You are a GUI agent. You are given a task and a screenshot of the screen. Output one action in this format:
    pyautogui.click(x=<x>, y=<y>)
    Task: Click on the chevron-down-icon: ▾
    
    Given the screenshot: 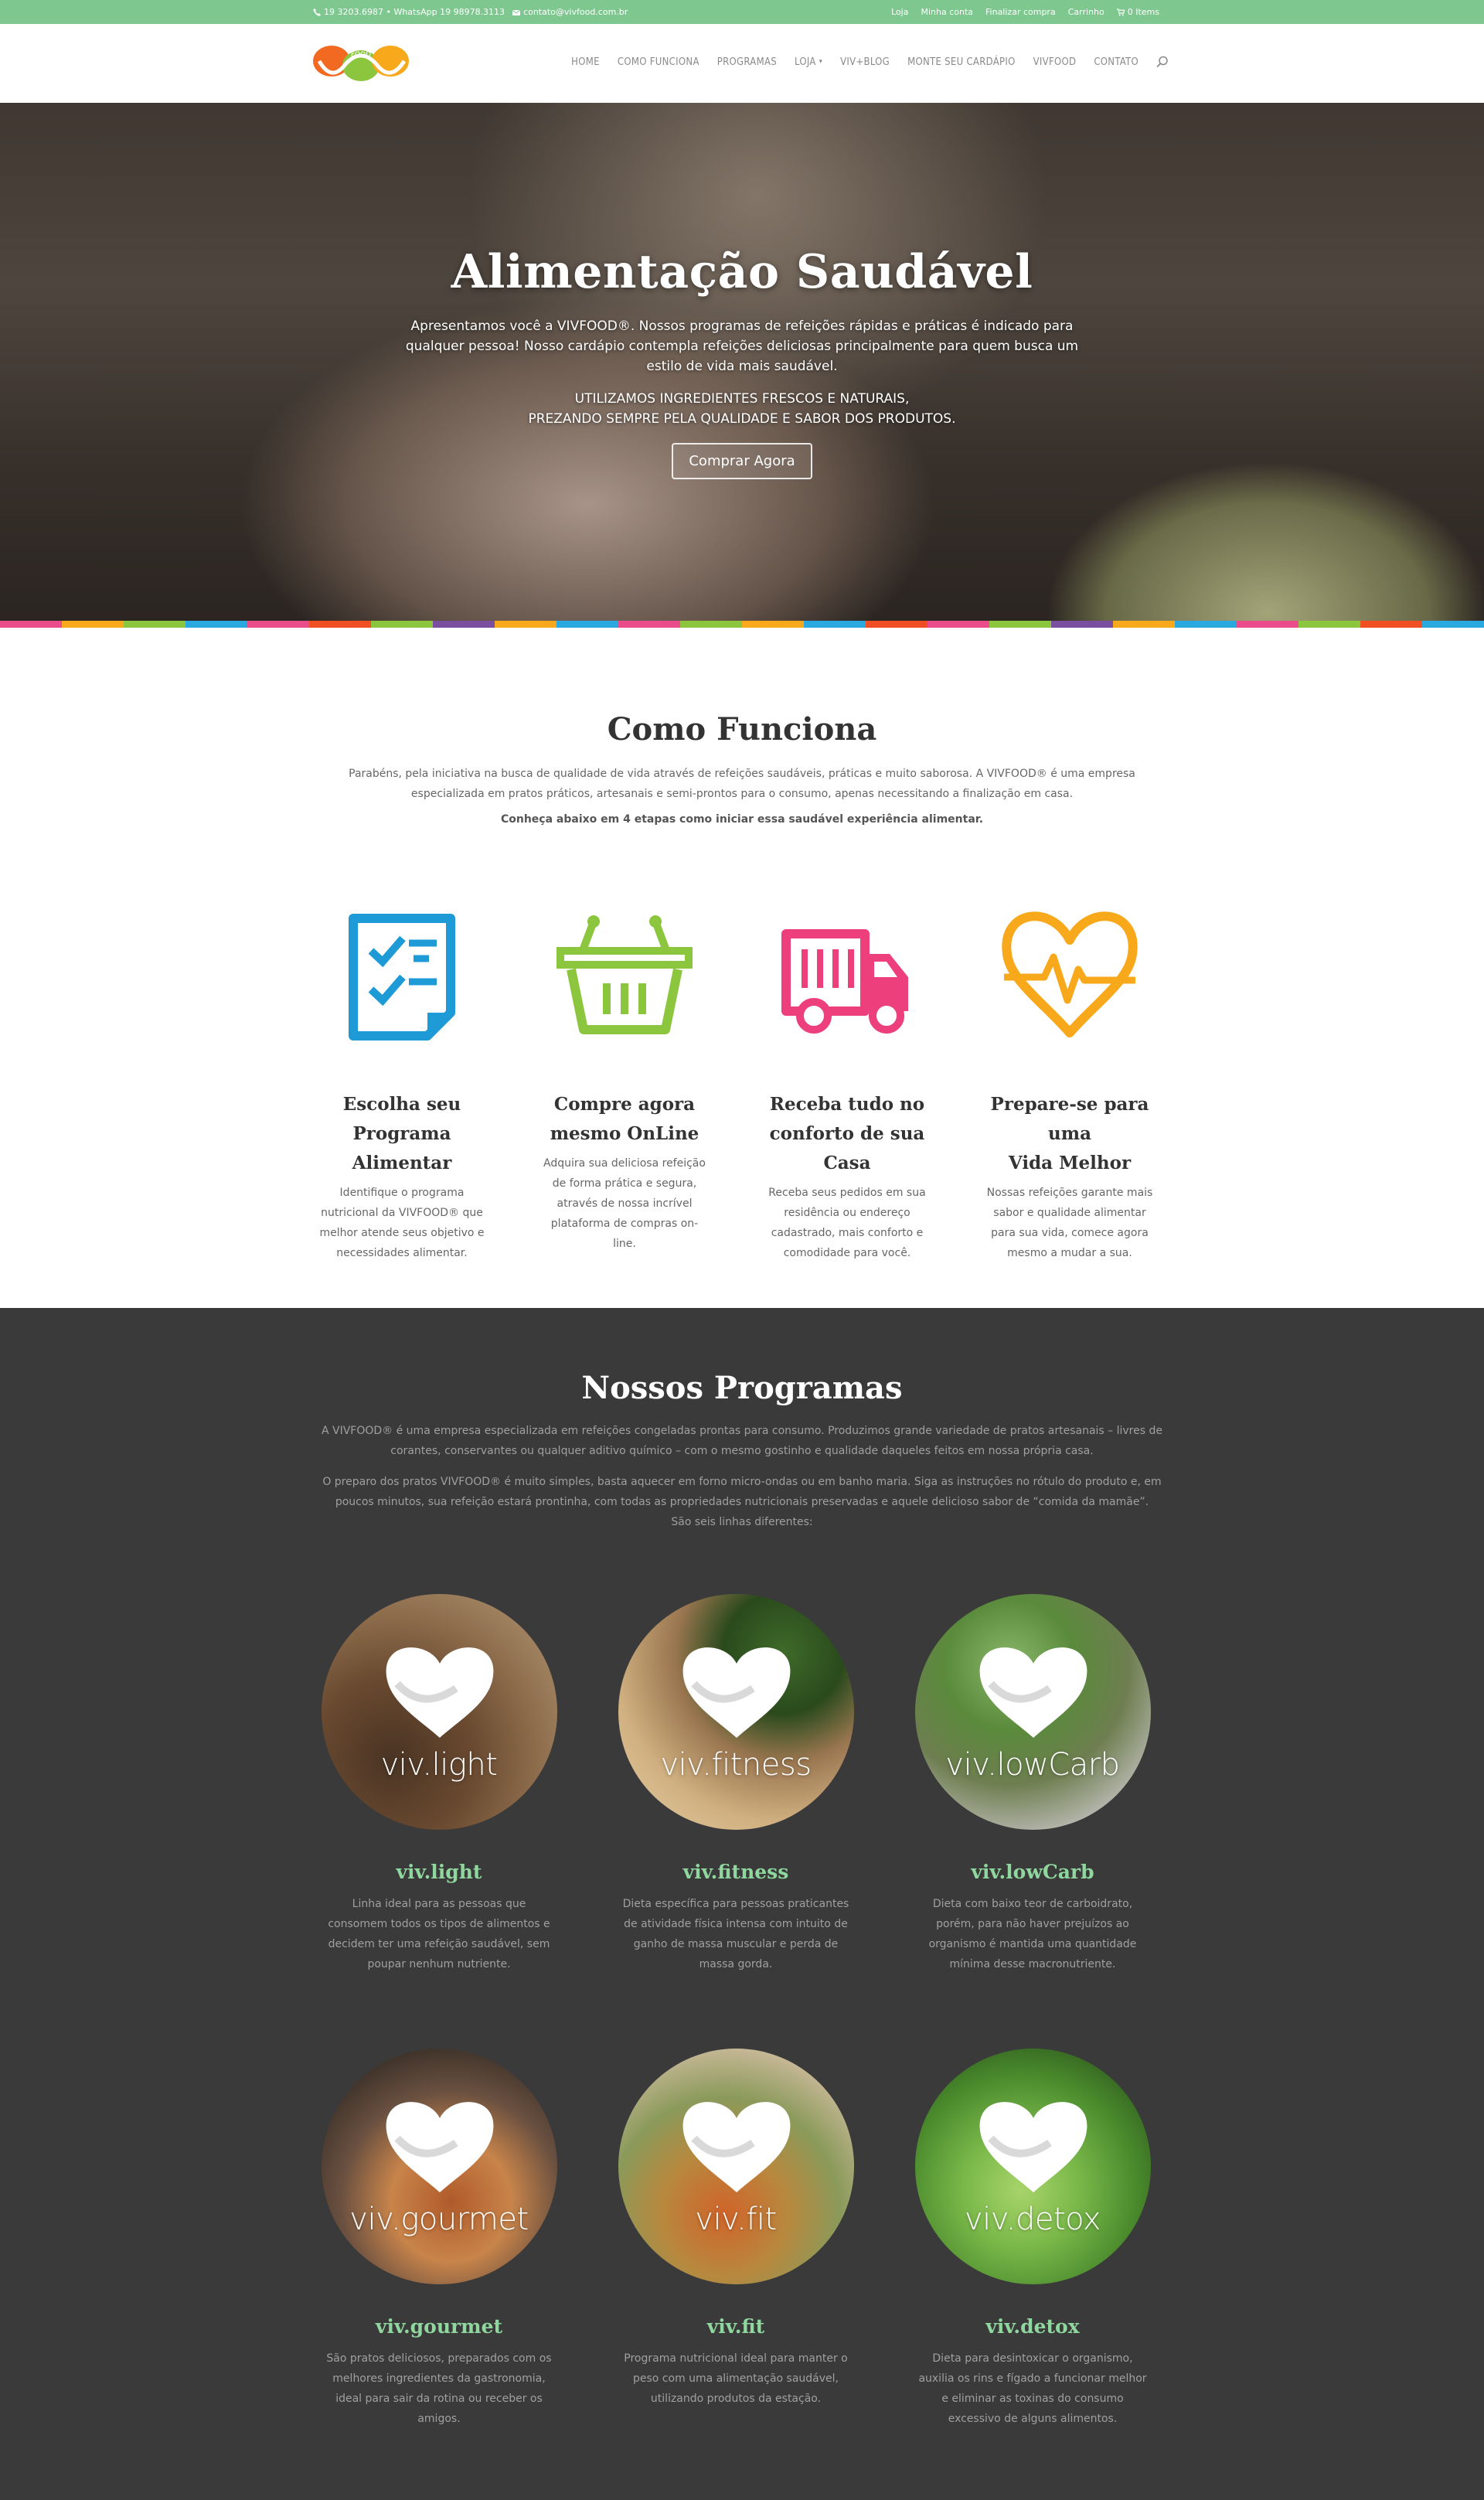 What is the action you would take?
    pyautogui.click(x=821, y=62)
    